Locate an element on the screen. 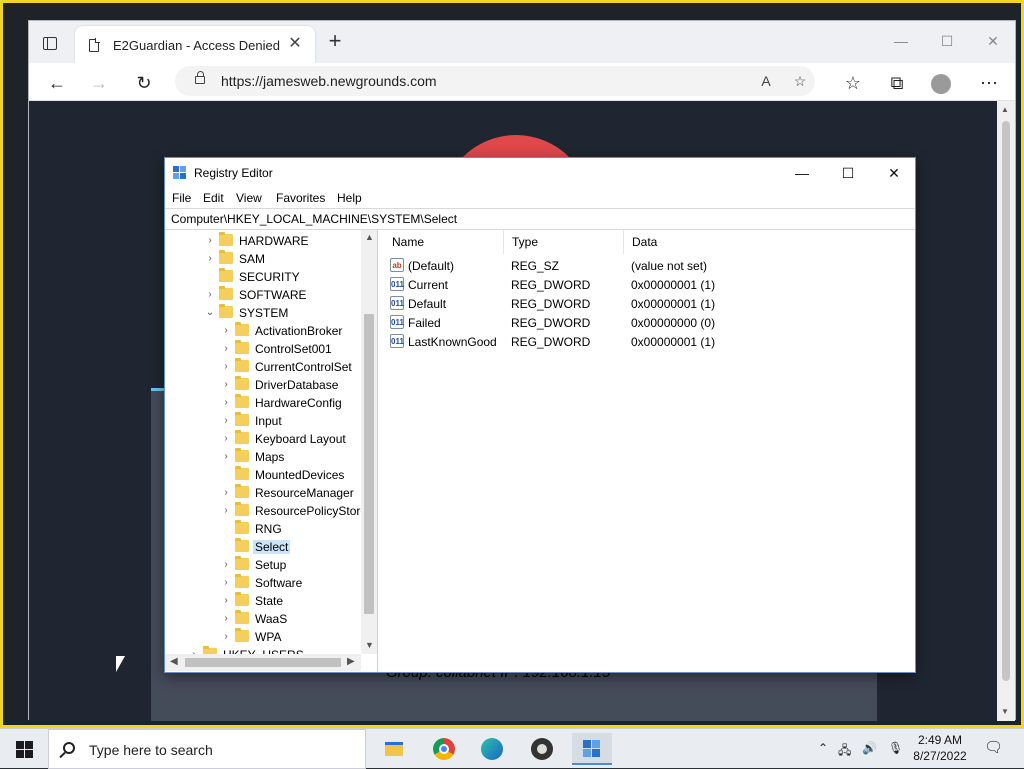 The width and height of the screenshot is (1024, 769). tree-item: › ResourceManager is located at coordinates (263, 493).